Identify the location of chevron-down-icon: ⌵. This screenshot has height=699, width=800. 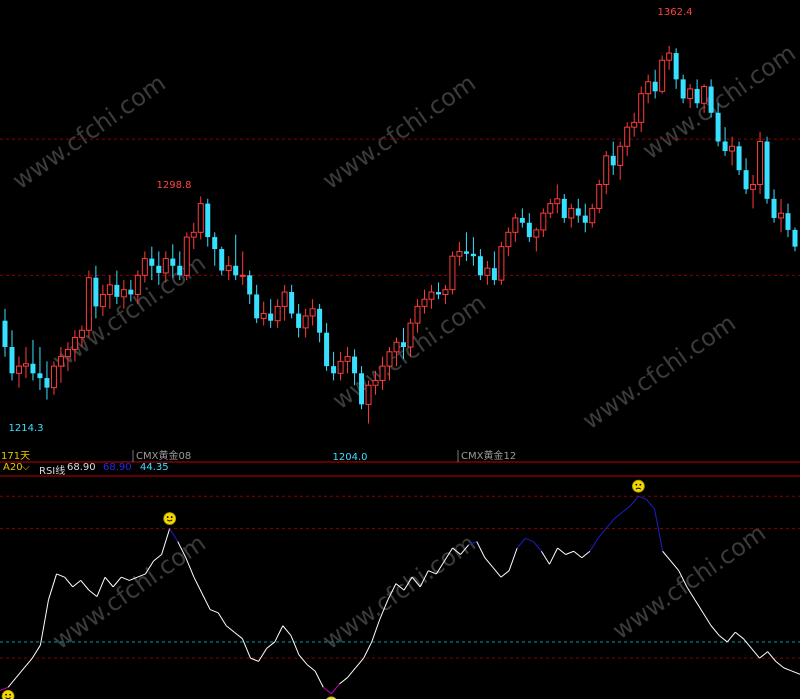
(26, 467).